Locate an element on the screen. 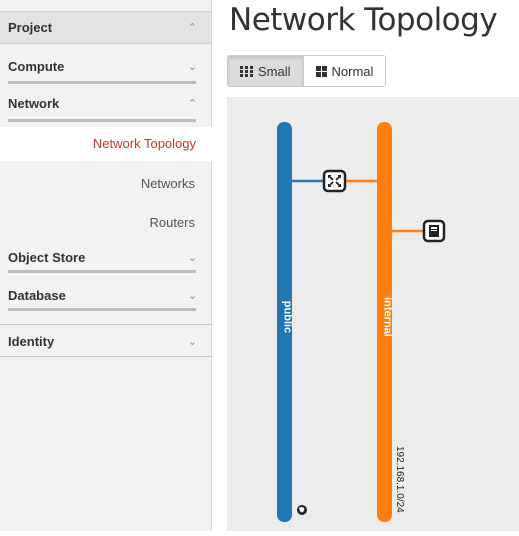 The image size is (519, 536). sidebar-object-store-label: Object Store is located at coordinates (47, 257).